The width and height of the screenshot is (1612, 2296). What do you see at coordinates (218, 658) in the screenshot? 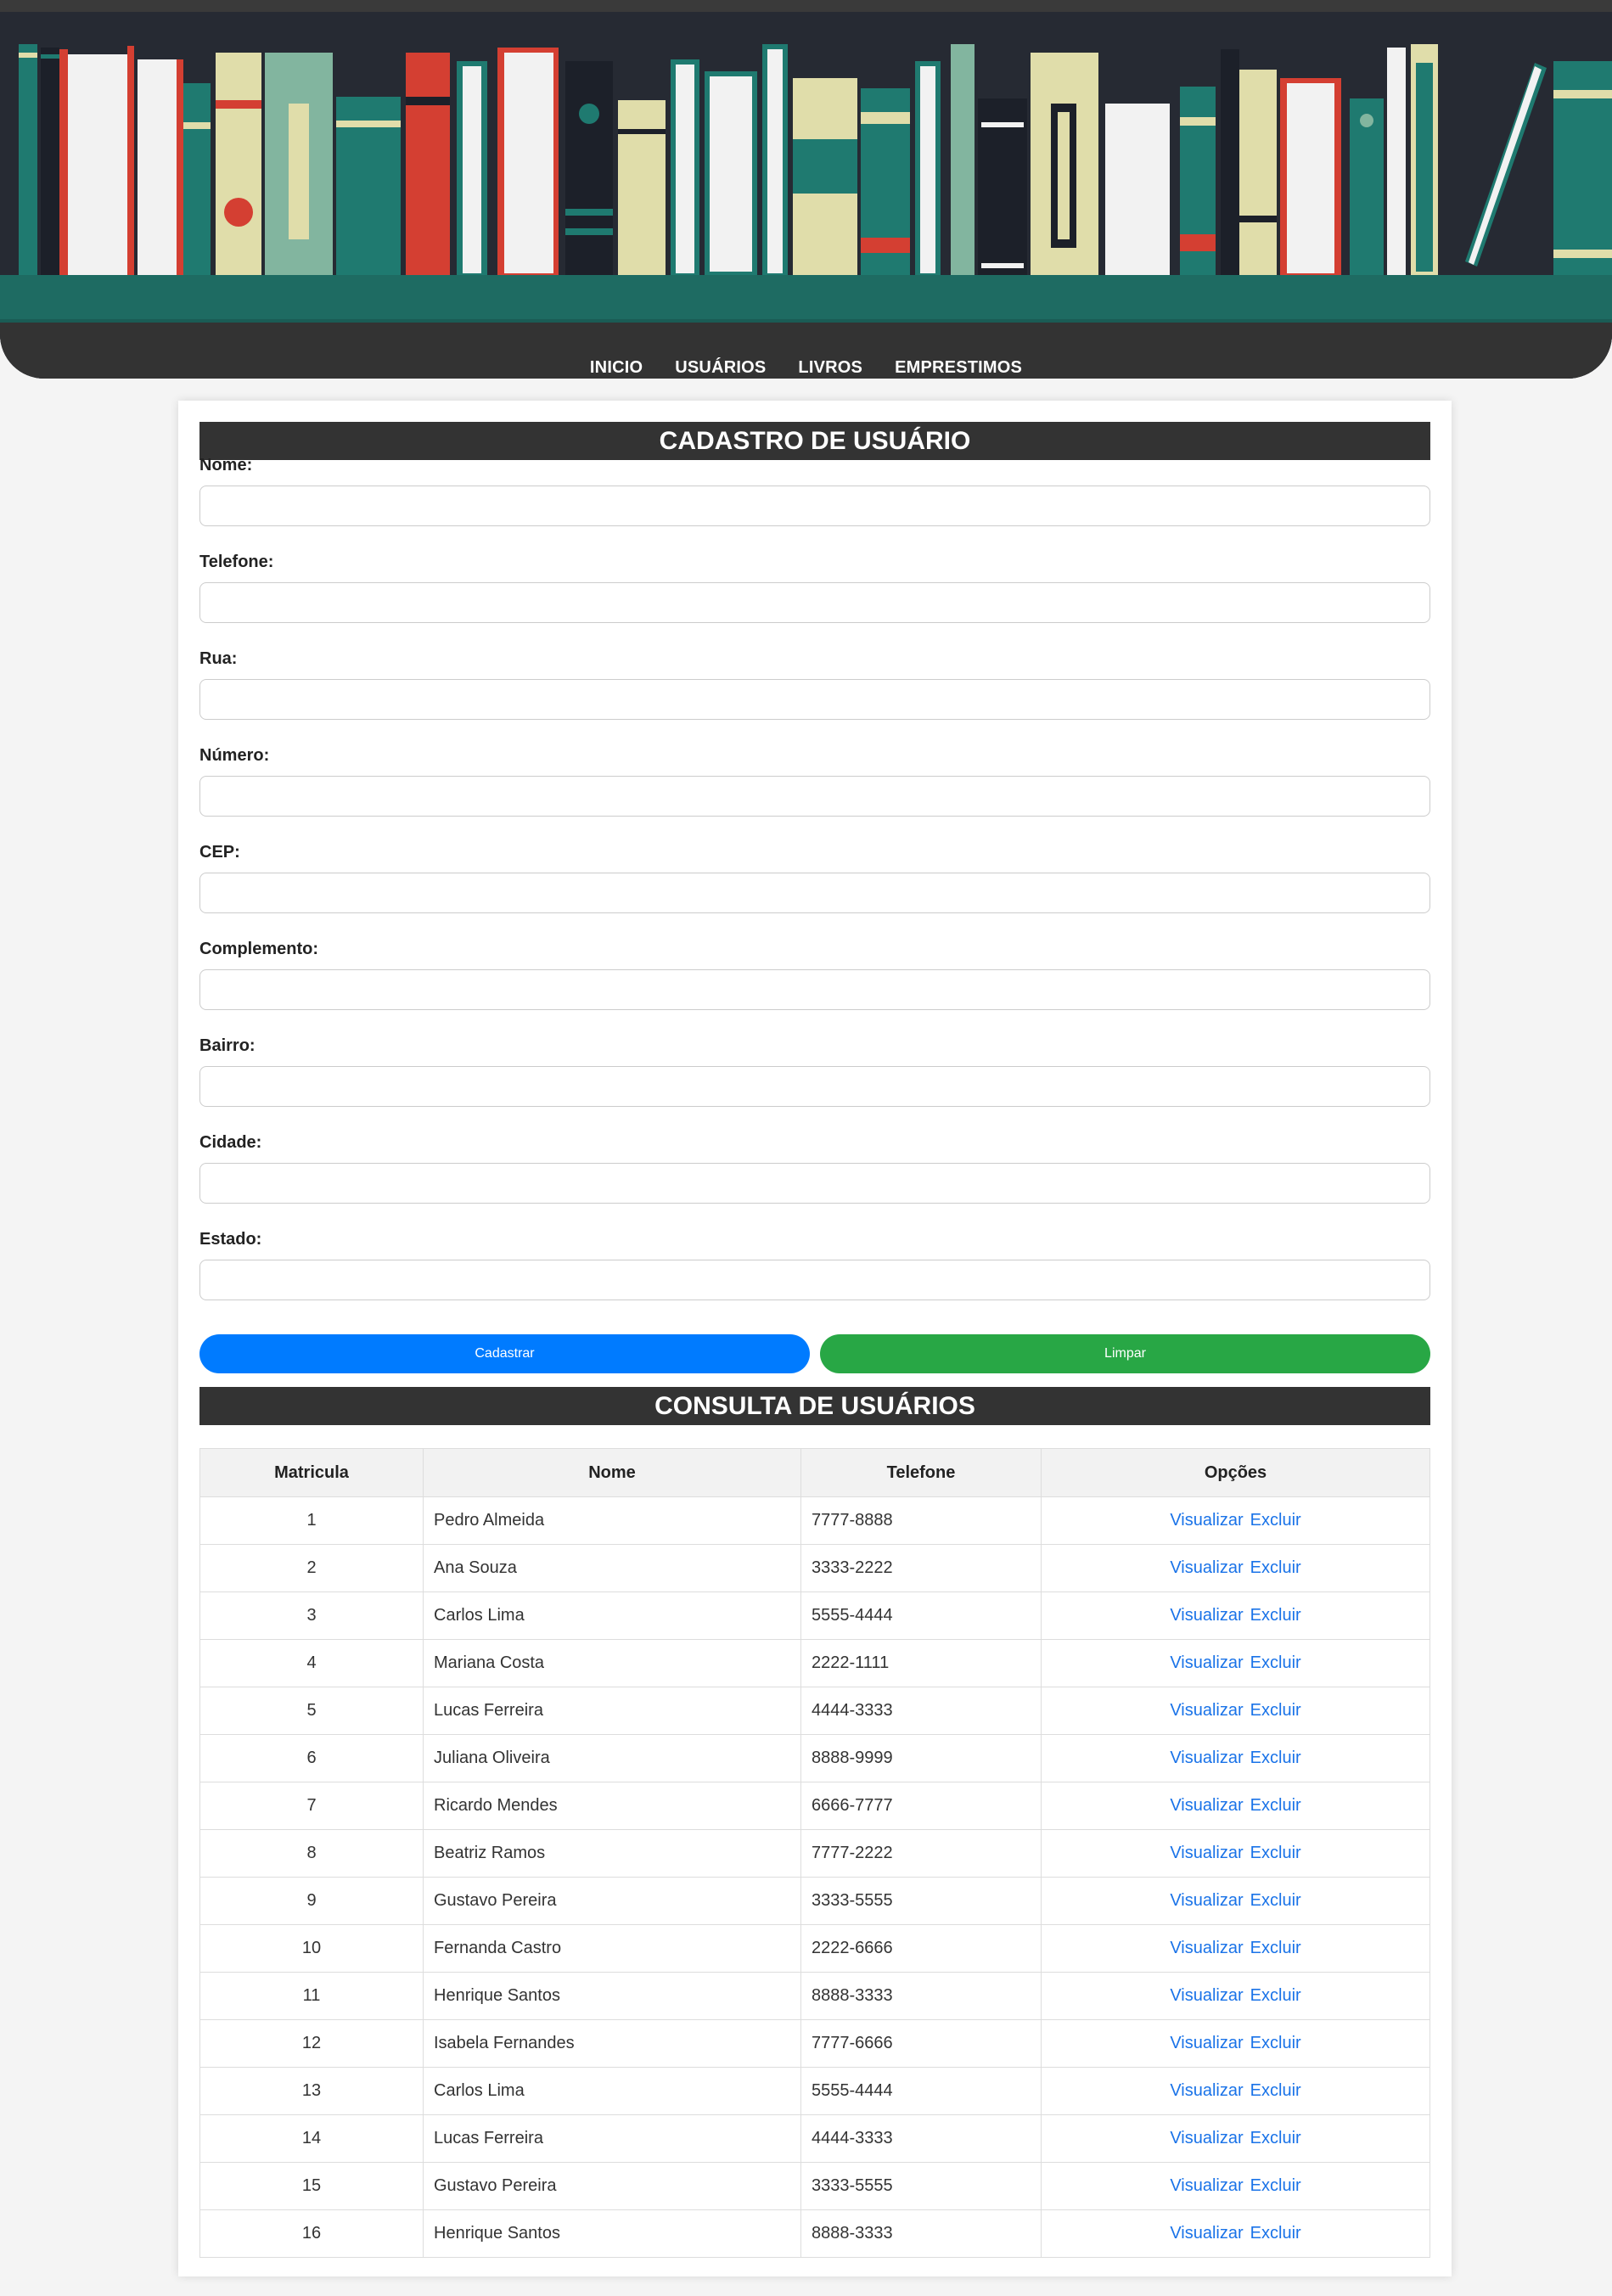
I see `rua-label: Rua:` at bounding box center [218, 658].